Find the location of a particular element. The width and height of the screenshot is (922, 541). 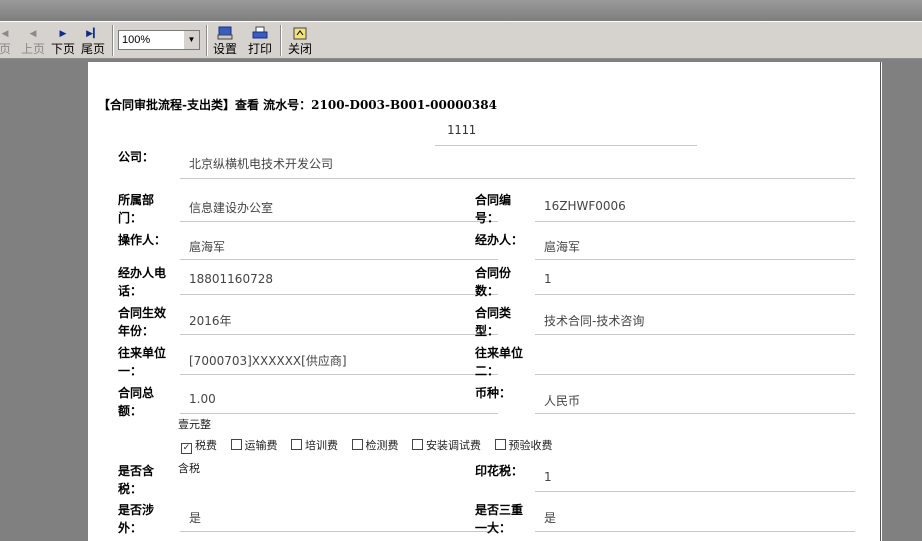

currency-label: 币种： is located at coordinates (493, 393).